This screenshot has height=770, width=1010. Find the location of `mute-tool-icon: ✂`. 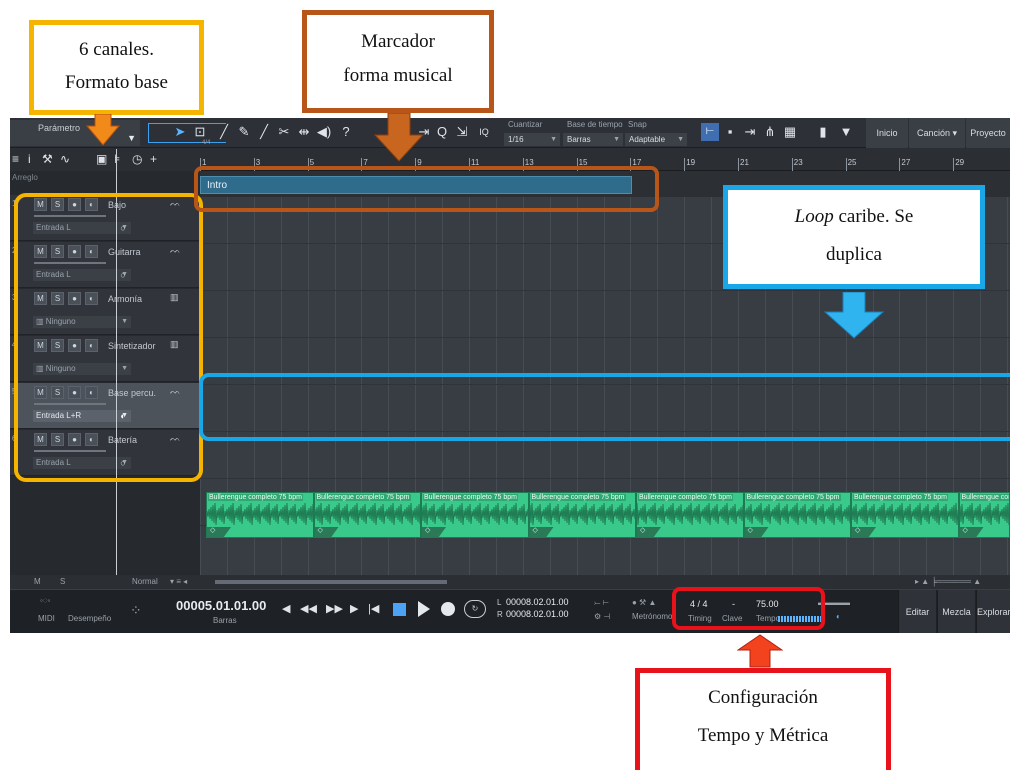

mute-tool-icon: ✂ is located at coordinates (284, 132).